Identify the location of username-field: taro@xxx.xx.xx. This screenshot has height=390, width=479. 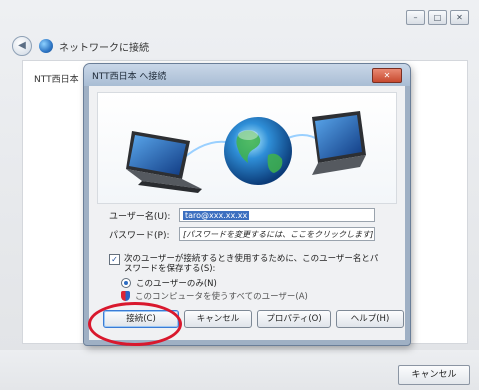
(277, 215).